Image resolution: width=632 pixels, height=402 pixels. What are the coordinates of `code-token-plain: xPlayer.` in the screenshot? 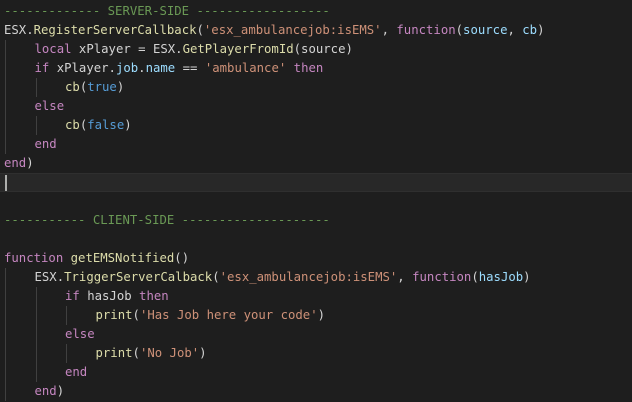 It's located at (82, 68).